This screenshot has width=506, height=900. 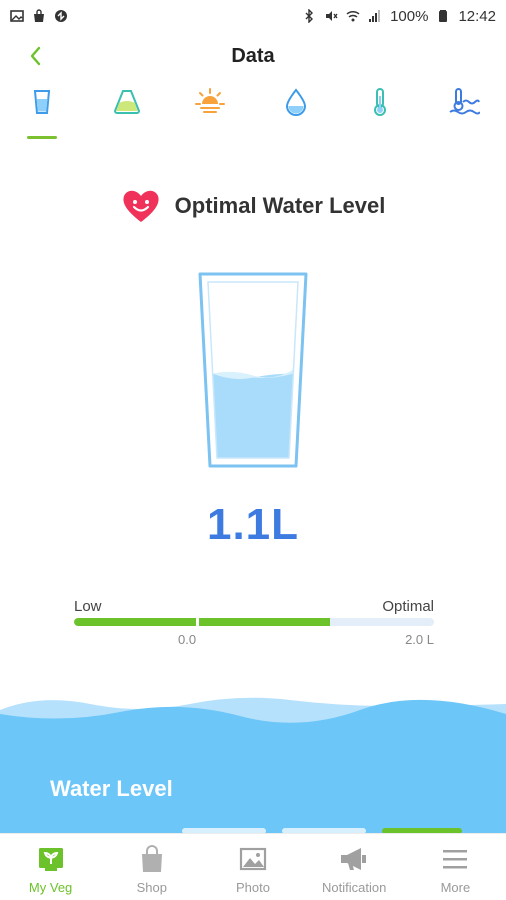 I want to click on bluetooth-icon, so click(x=309, y=16).